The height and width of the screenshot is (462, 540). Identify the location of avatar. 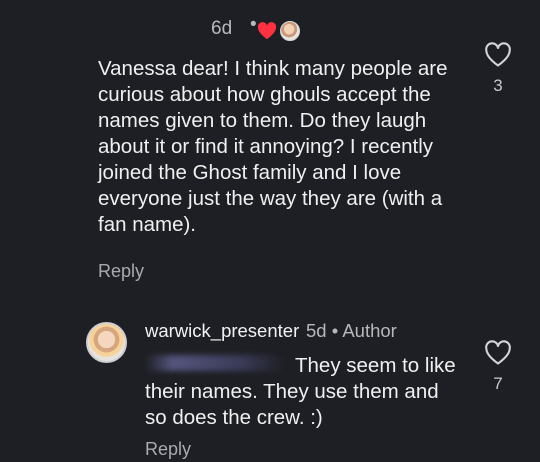
(106, 342).